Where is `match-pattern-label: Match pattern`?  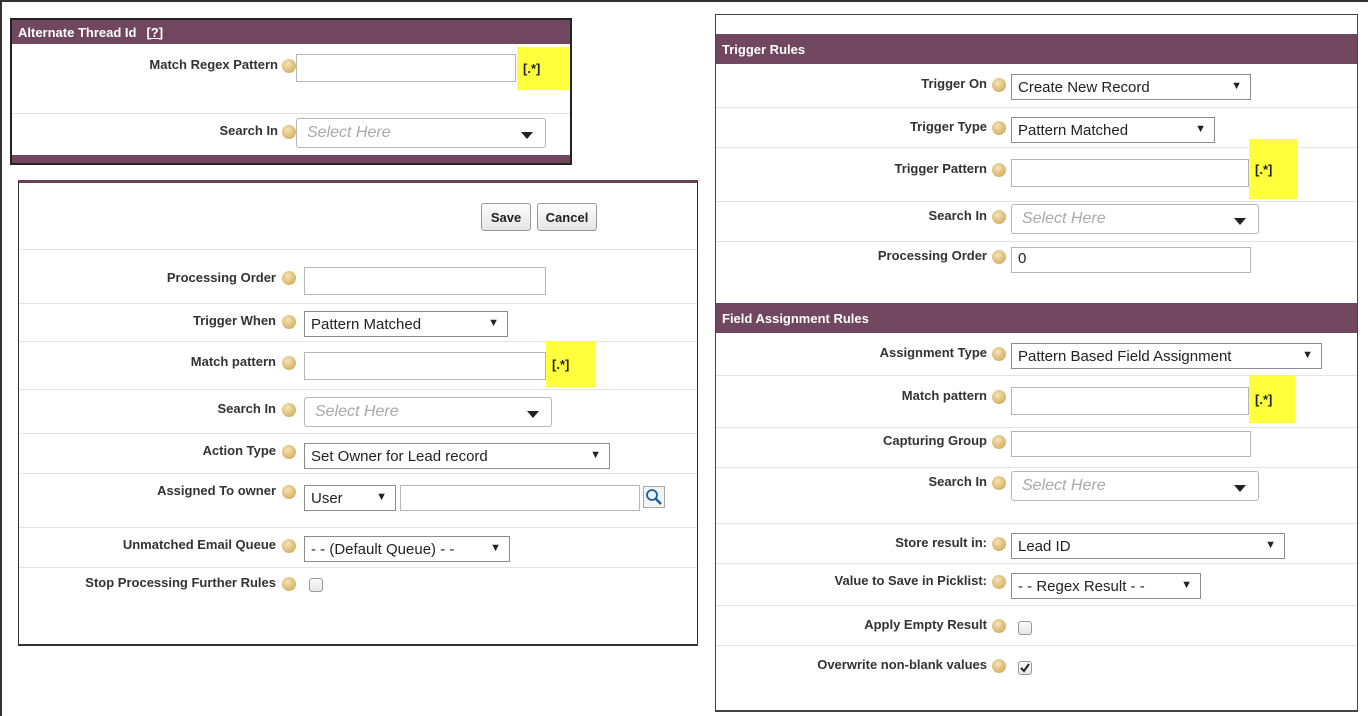
match-pattern-label: Match pattern is located at coordinates (233, 361).